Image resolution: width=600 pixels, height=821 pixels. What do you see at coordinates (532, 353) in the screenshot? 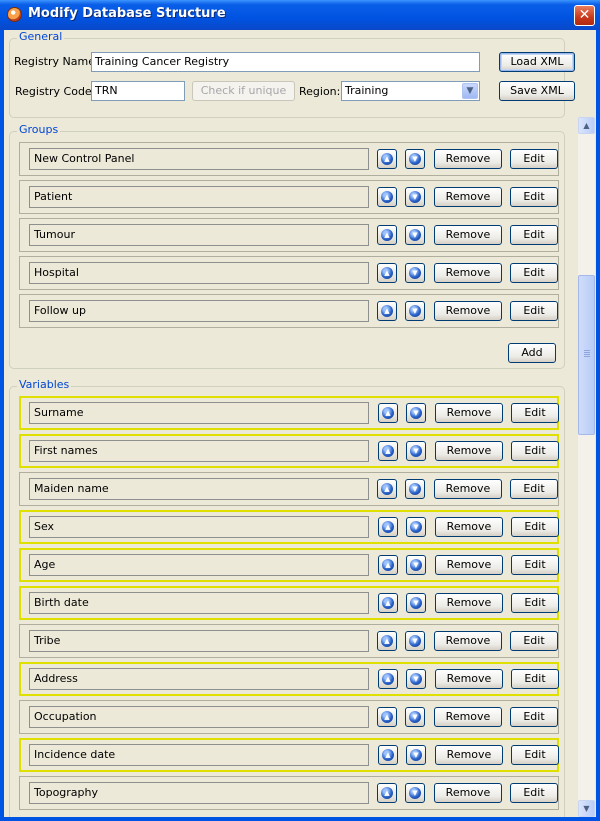
I see `add-group-button: Add` at bounding box center [532, 353].